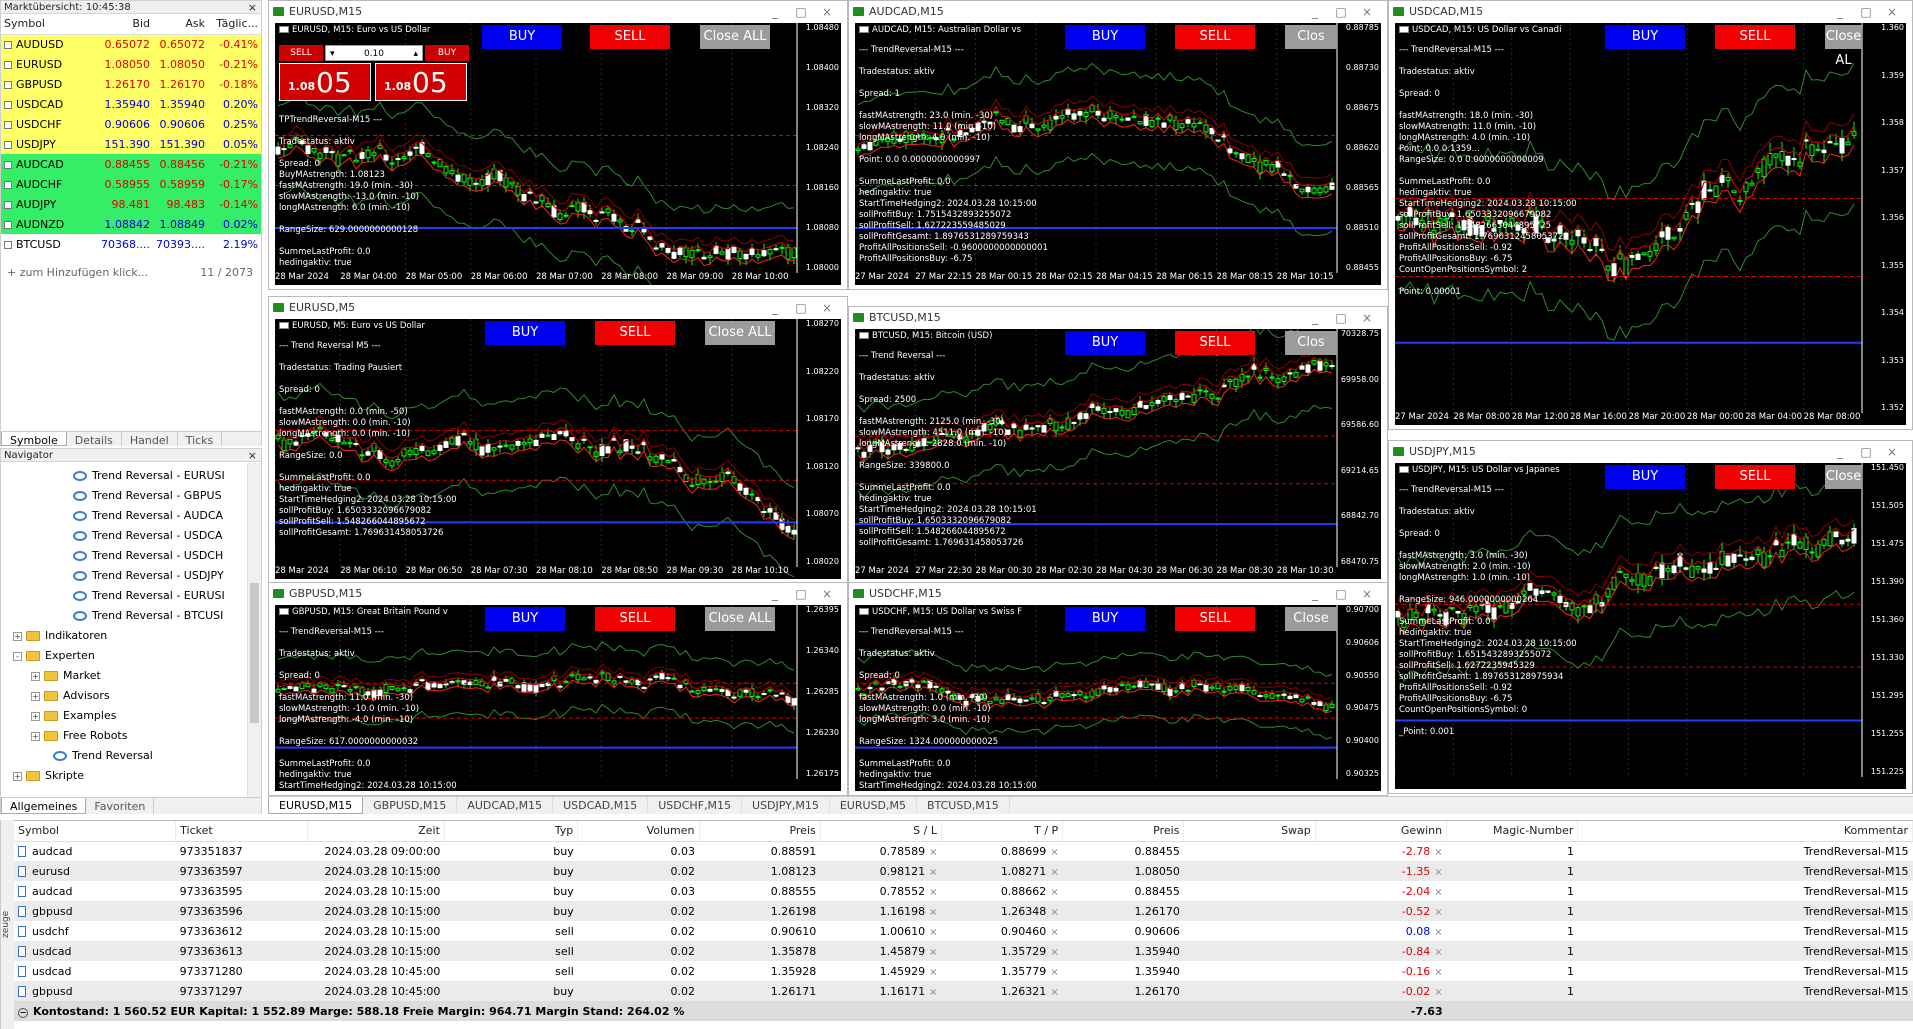 The image size is (1913, 1029). What do you see at coordinates (374, 53) in the screenshot?
I see `lot-size-input: ▾ 0.10 ▴` at bounding box center [374, 53].